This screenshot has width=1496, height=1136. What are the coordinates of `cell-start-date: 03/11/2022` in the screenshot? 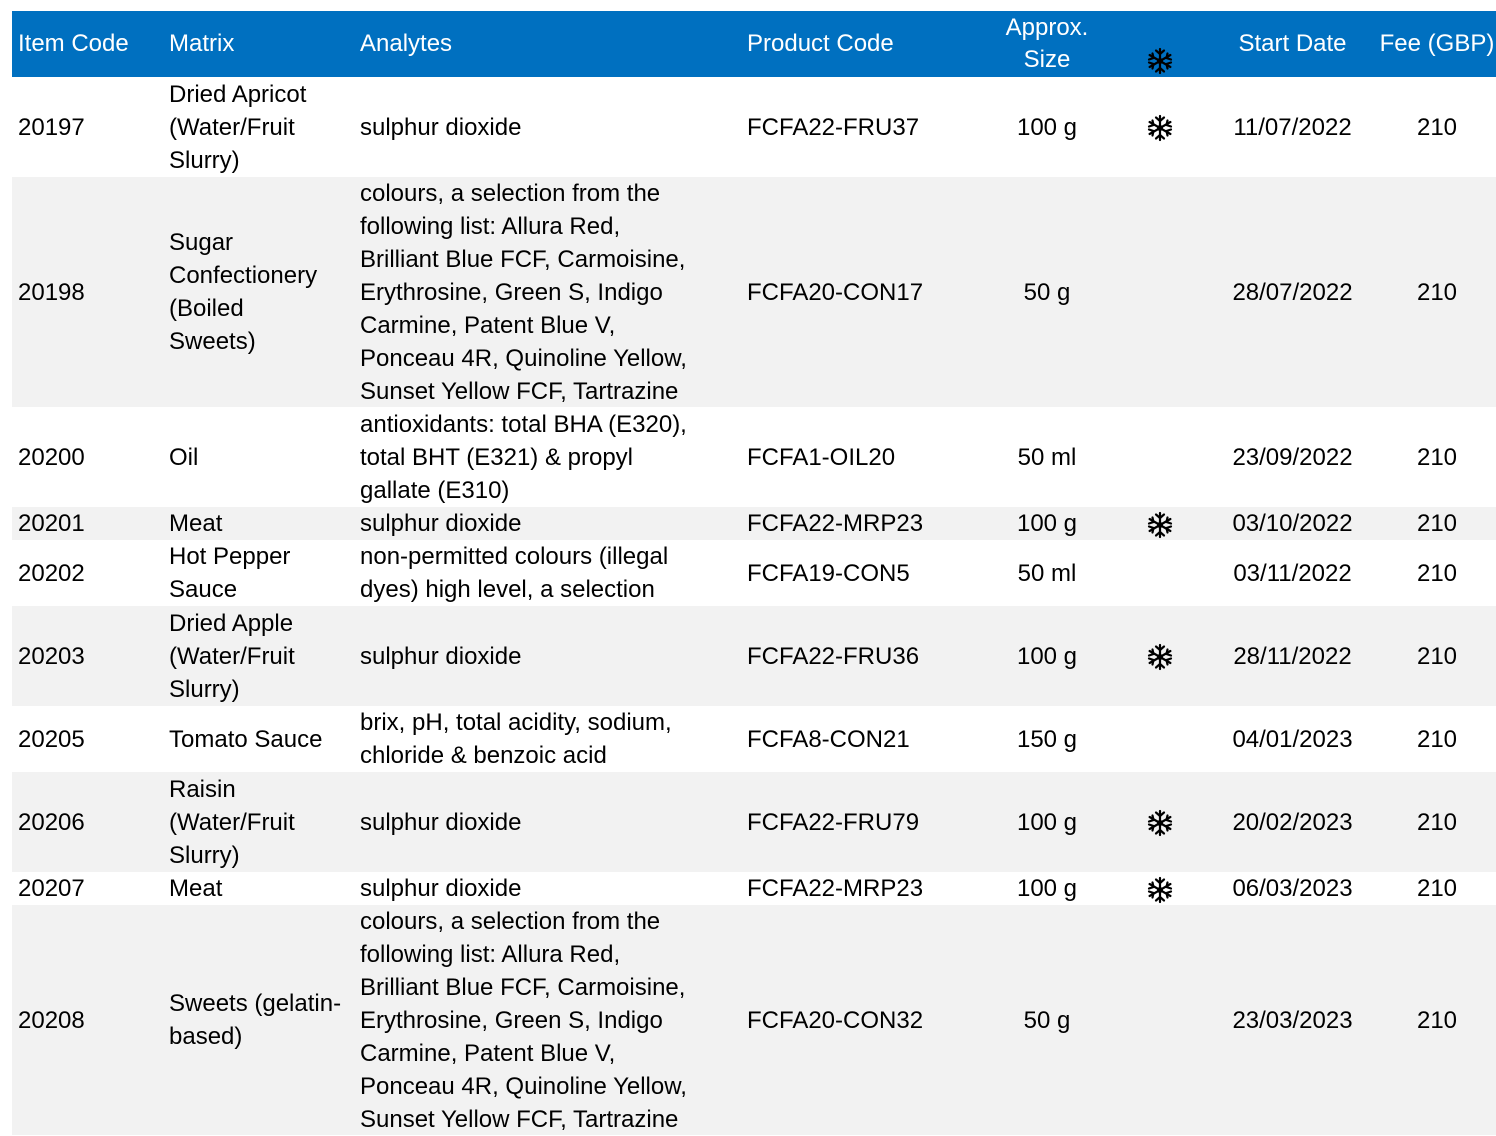 It's located at (1292, 573).